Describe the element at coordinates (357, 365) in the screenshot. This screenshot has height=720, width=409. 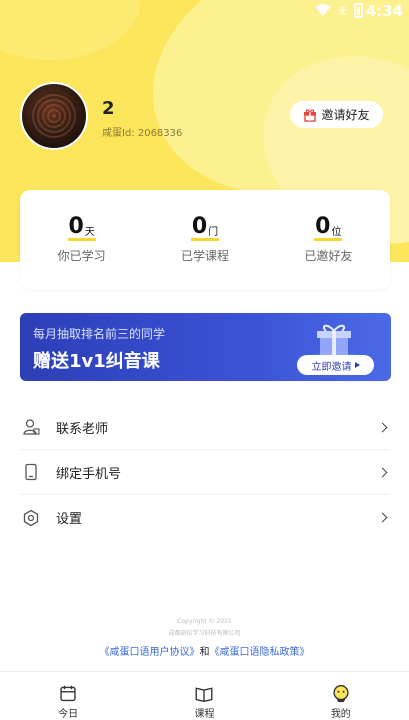
I see `play-icon` at that location.